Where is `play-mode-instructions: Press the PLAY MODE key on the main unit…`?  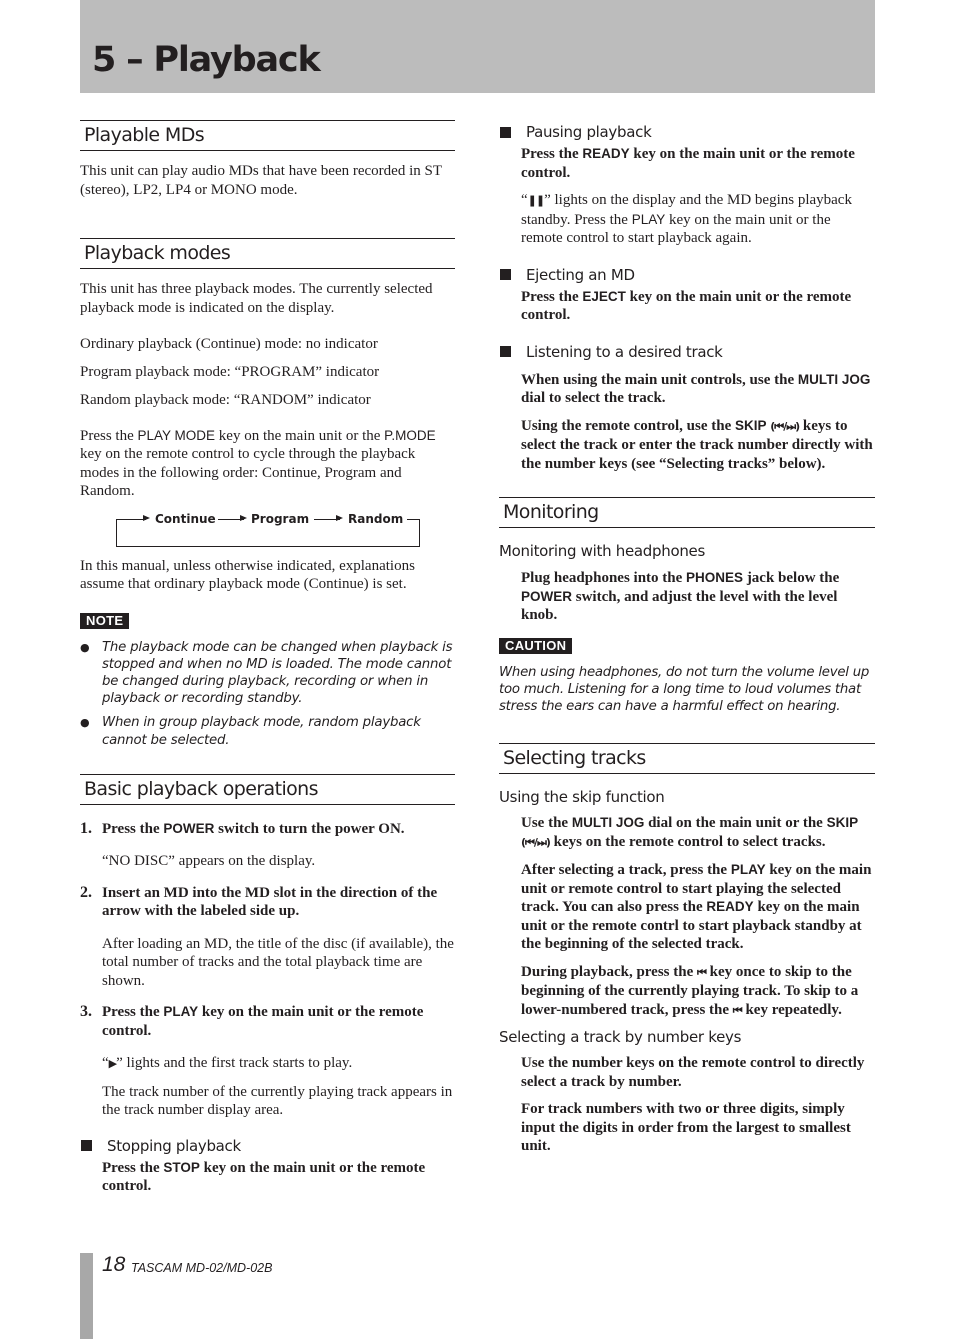
play-mode-instructions: Press the PLAY MODE key on the main unit… is located at coordinates (258, 463).